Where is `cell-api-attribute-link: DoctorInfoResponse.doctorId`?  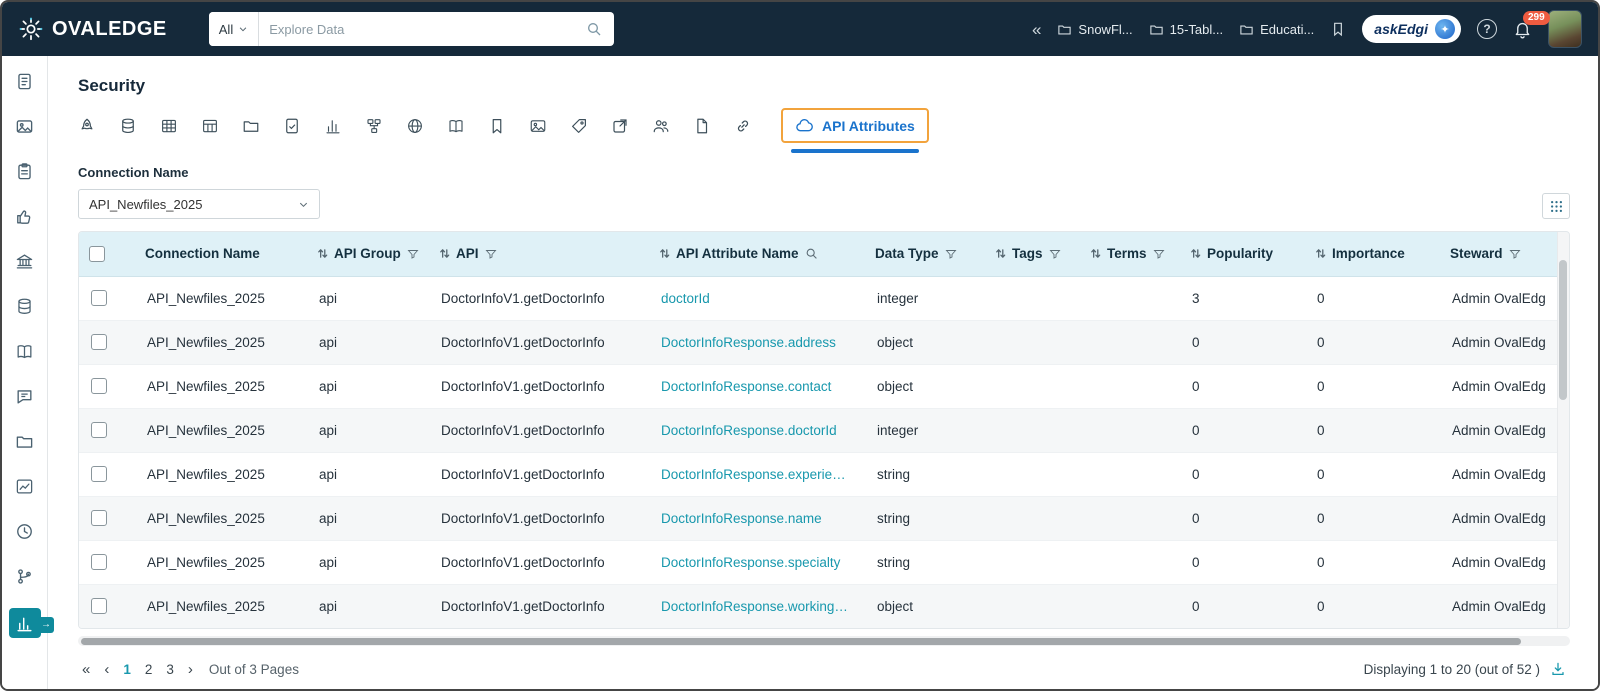 cell-api-attribute-link: DoctorInfoResponse.doctorId is located at coordinates (757, 430).